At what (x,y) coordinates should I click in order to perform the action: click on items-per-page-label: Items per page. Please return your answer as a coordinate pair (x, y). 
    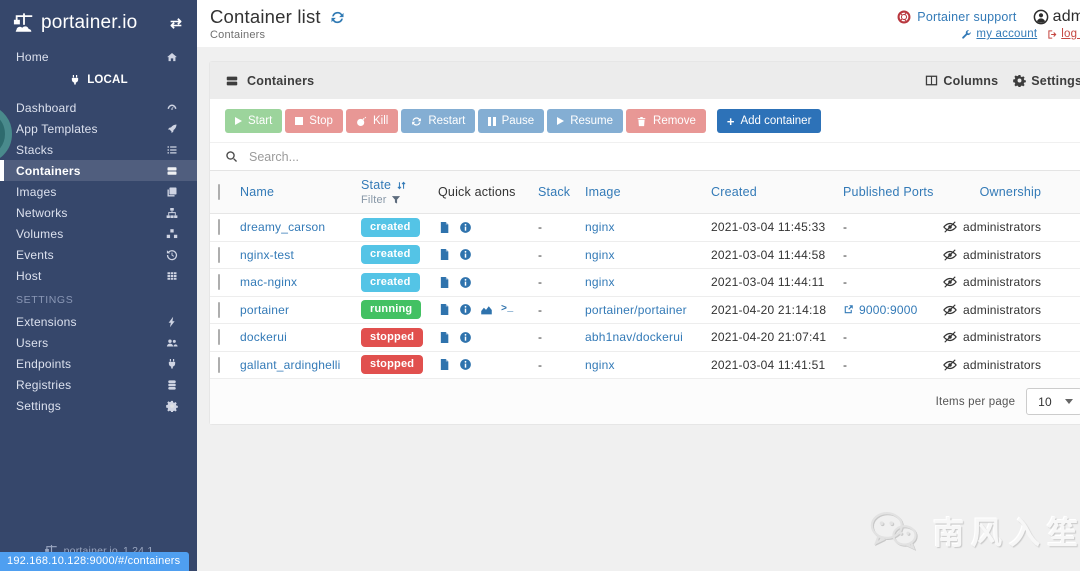
    Looking at the image, I should click on (975, 401).